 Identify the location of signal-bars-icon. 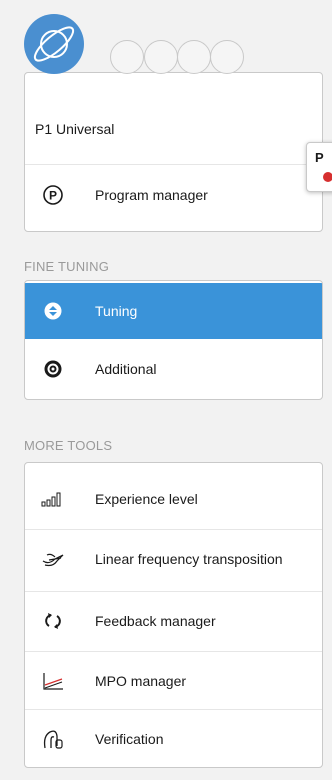
(53, 499).